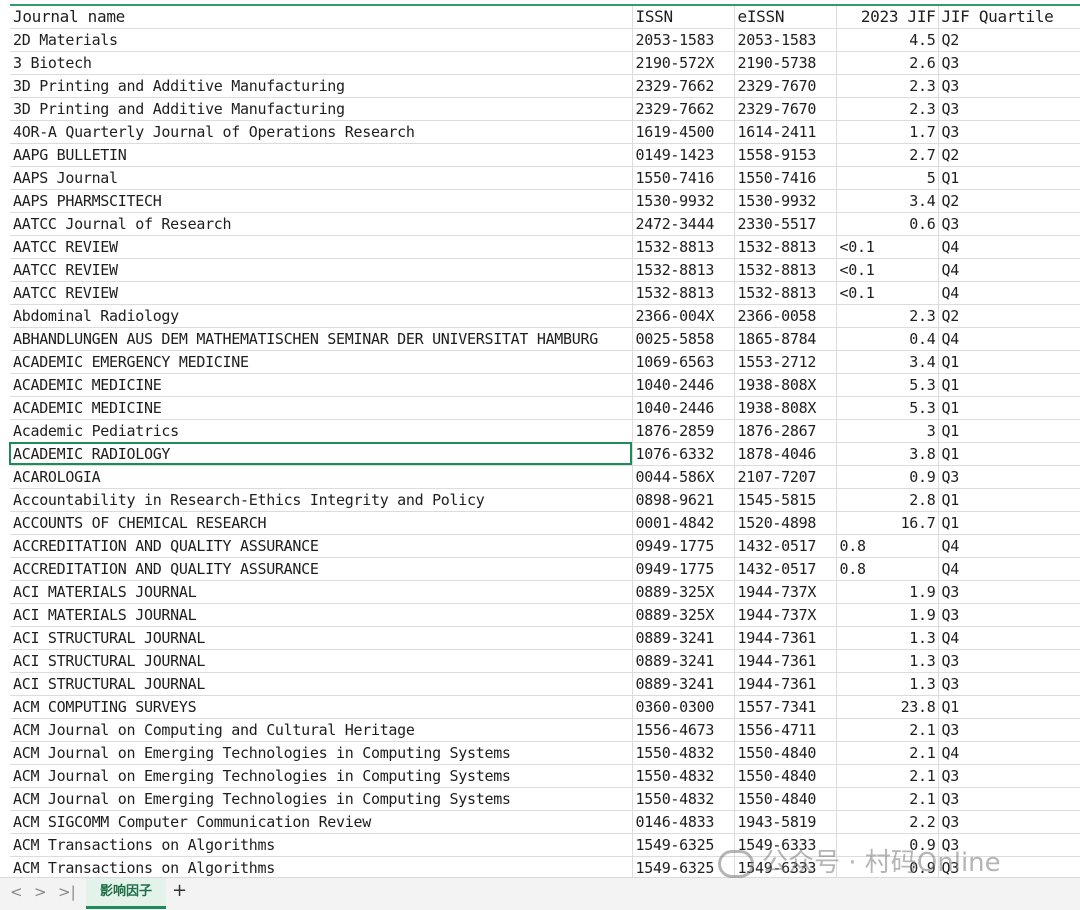  I want to click on table-cell: ACM Transactions on Algorithms, so click(321, 845).